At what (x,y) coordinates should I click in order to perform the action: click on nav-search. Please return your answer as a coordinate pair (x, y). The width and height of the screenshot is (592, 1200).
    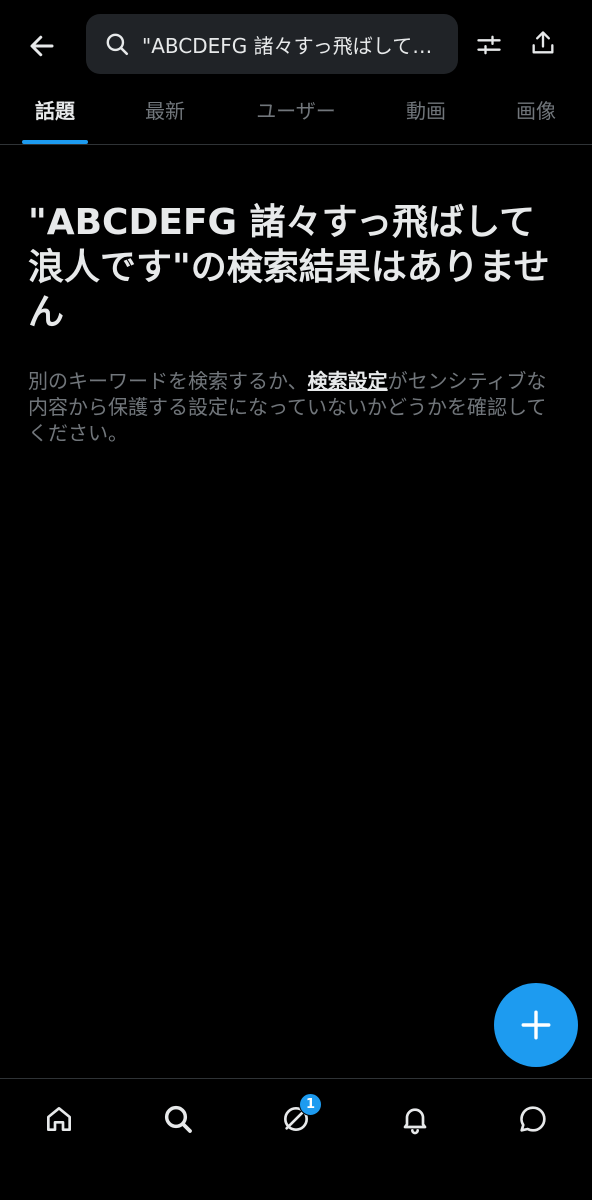
    Looking at the image, I should click on (178, 1119).